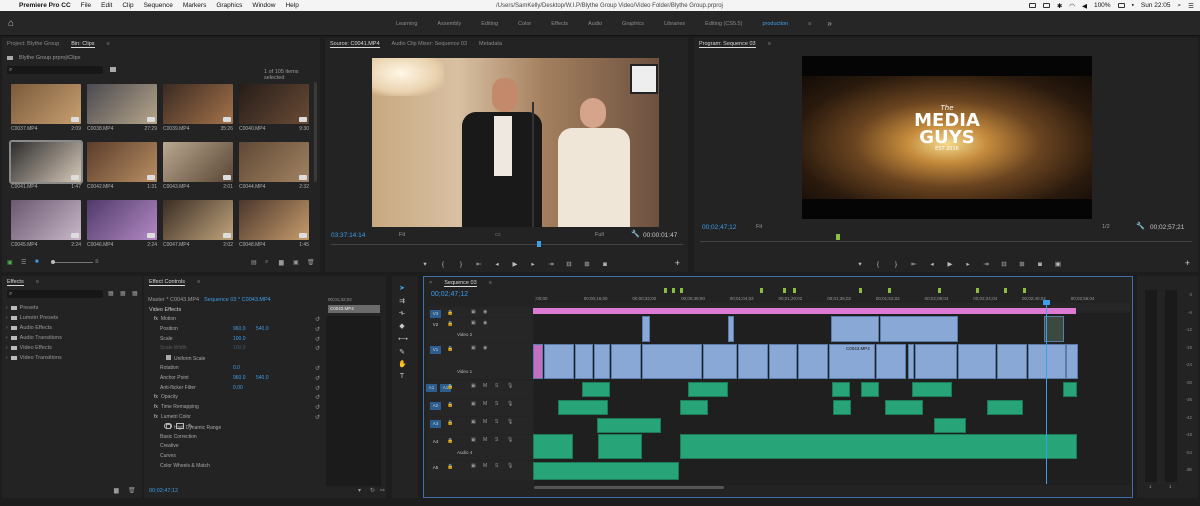 Image resolution: width=1200 pixels, height=506 pixels. I want to click on menu-help: Help, so click(291, 5).